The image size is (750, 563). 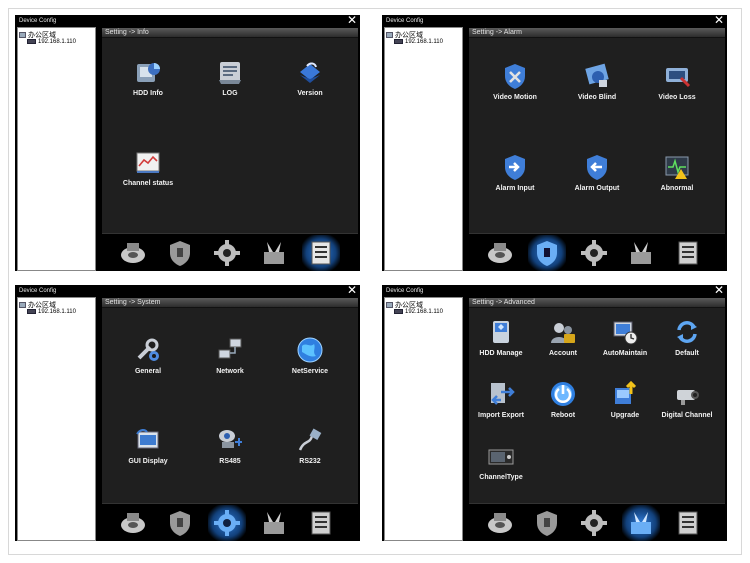 I want to click on channel-type-button: ChannelType, so click(x=501, y=471).